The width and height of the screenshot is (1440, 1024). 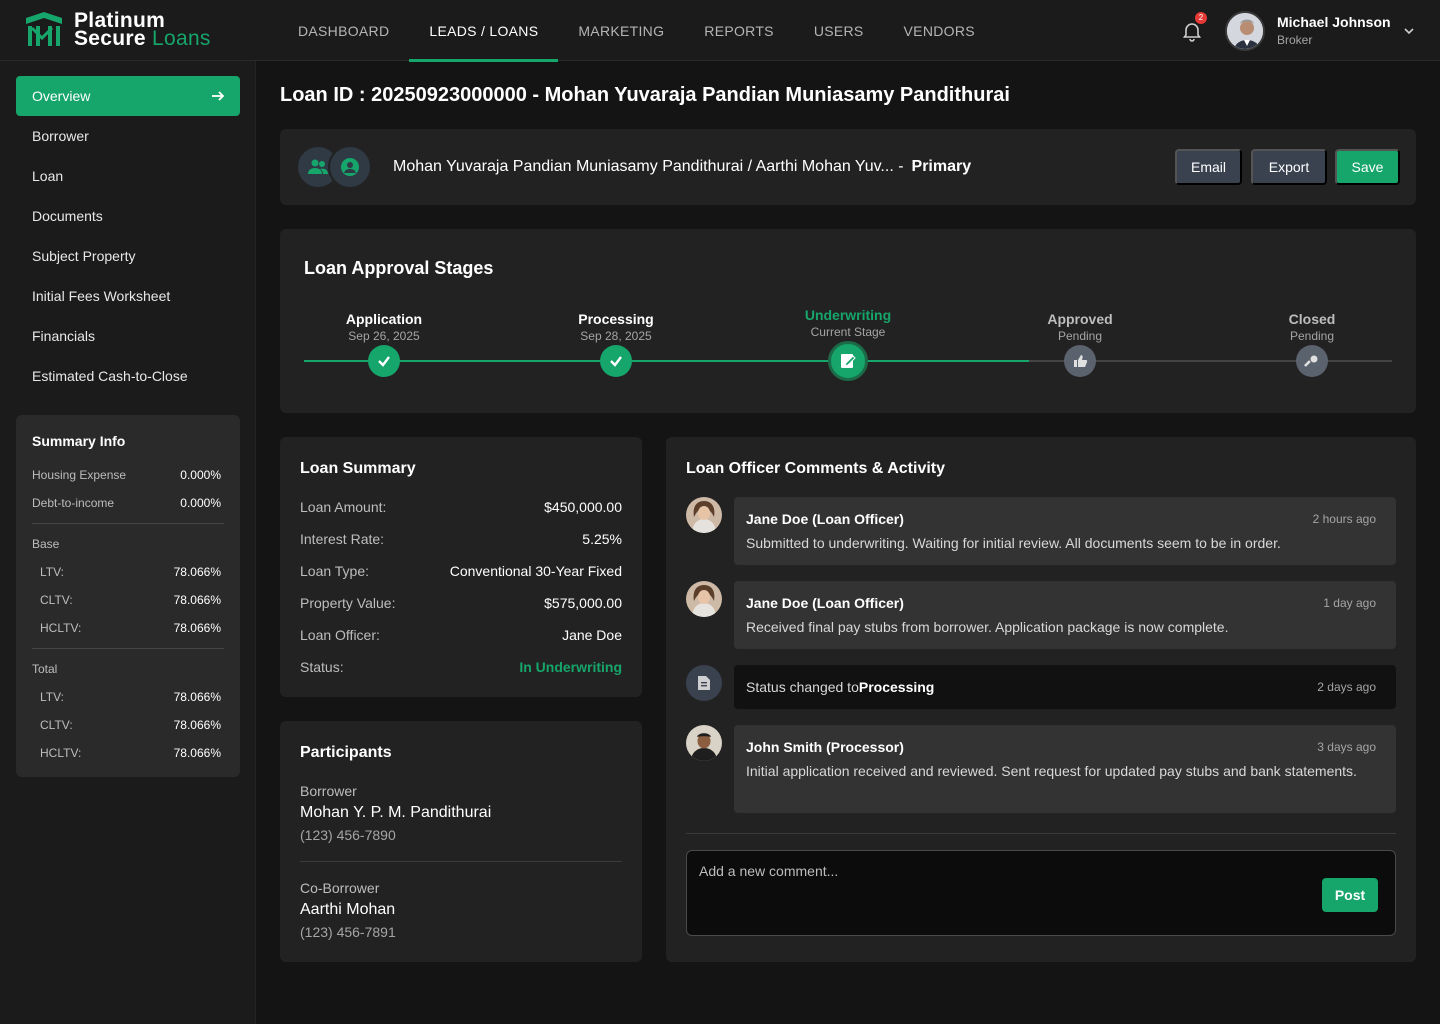 I want to click on status-change-value: Processing, so click(x=896, y=687).